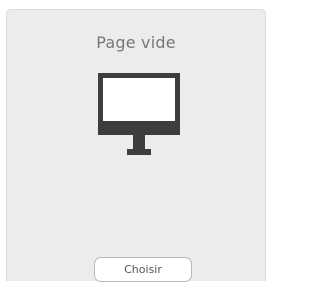 The width and height of the screenshot is (320, 282). What do you see at coordinates (136, 42) in the screenshot?
I see `template-title: Page vide` at bounding box center [136, 42].